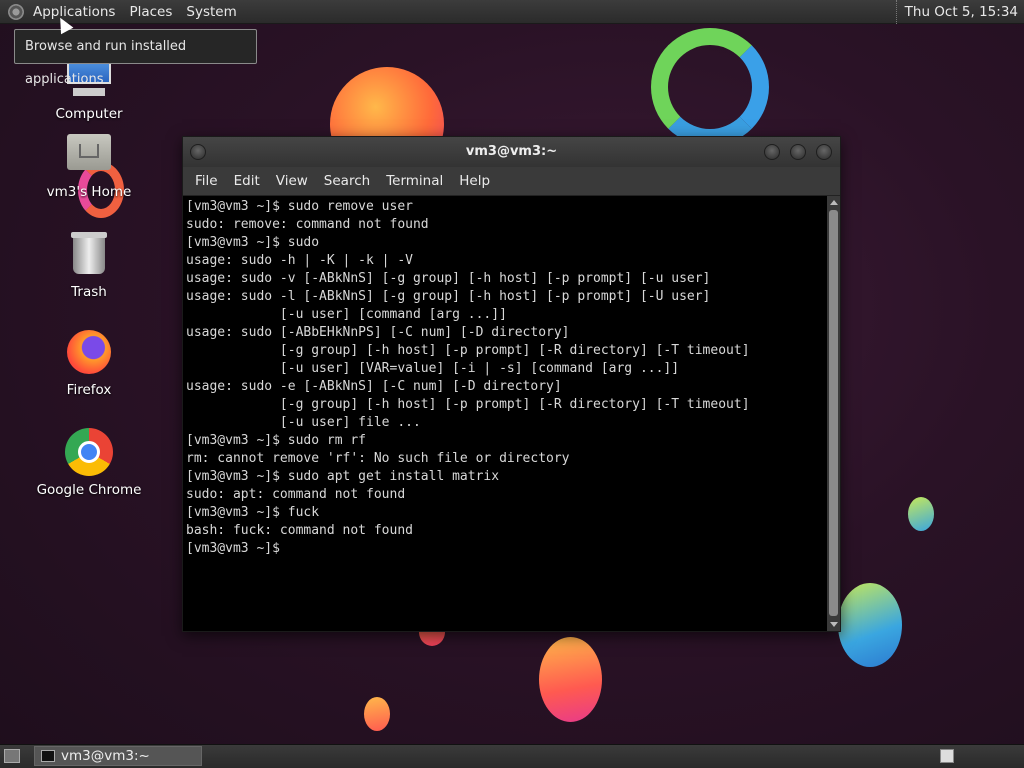  Describe the element at coordinates (237, 548) in the screenshot. I see `terminal-line: [vm3@vm3 ~]$` at that location.